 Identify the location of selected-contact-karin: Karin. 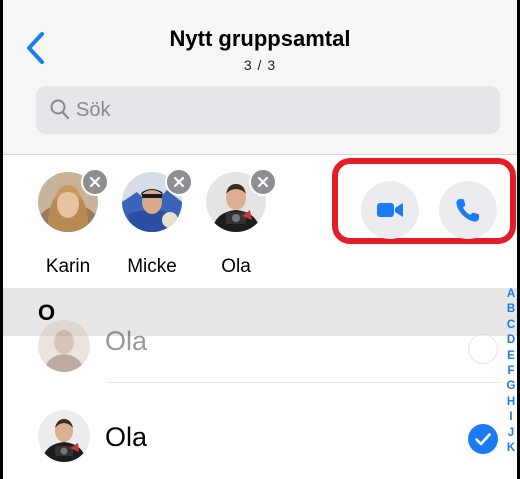
(75, 223).